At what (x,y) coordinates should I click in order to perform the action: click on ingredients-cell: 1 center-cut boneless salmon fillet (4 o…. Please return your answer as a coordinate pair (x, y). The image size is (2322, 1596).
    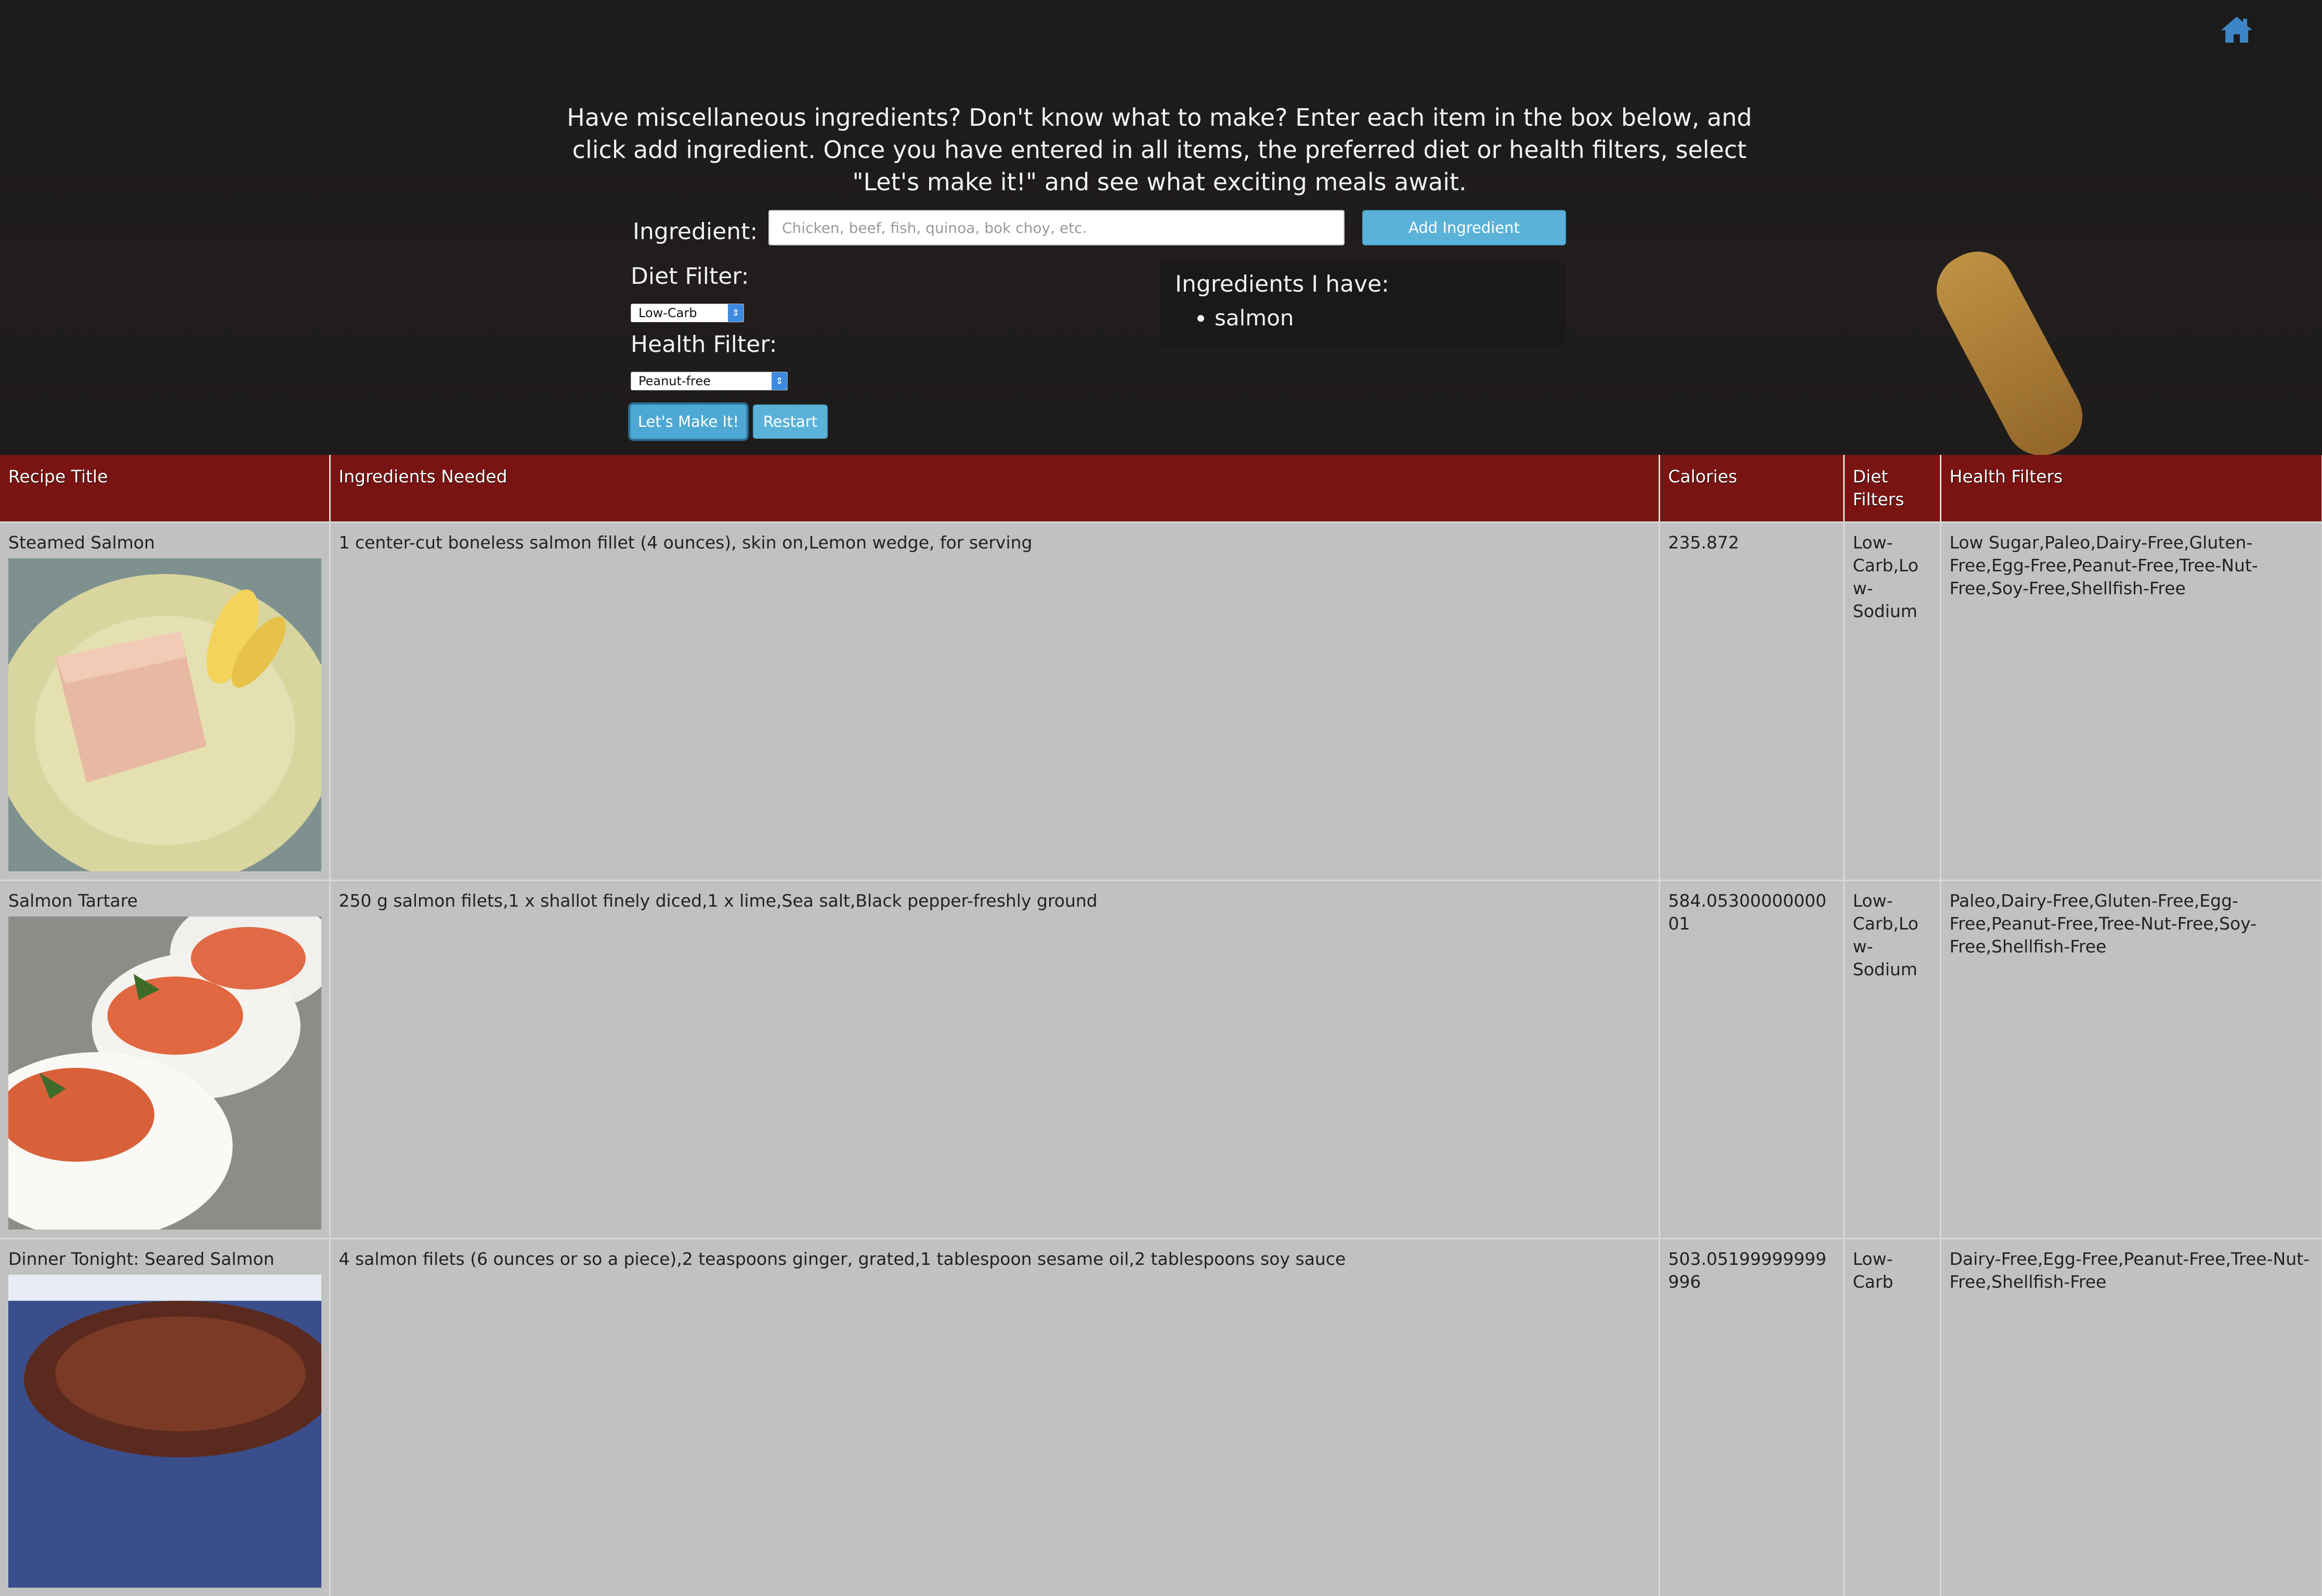
    Looking at the image, I should click on (994, 701).